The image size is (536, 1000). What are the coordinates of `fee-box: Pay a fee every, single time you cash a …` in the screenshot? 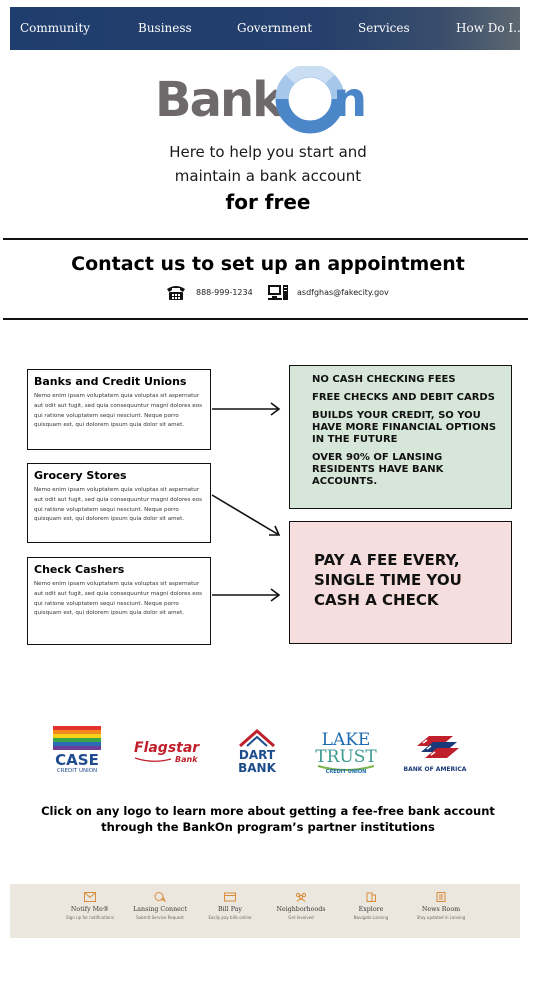 It's located at (400, 582).